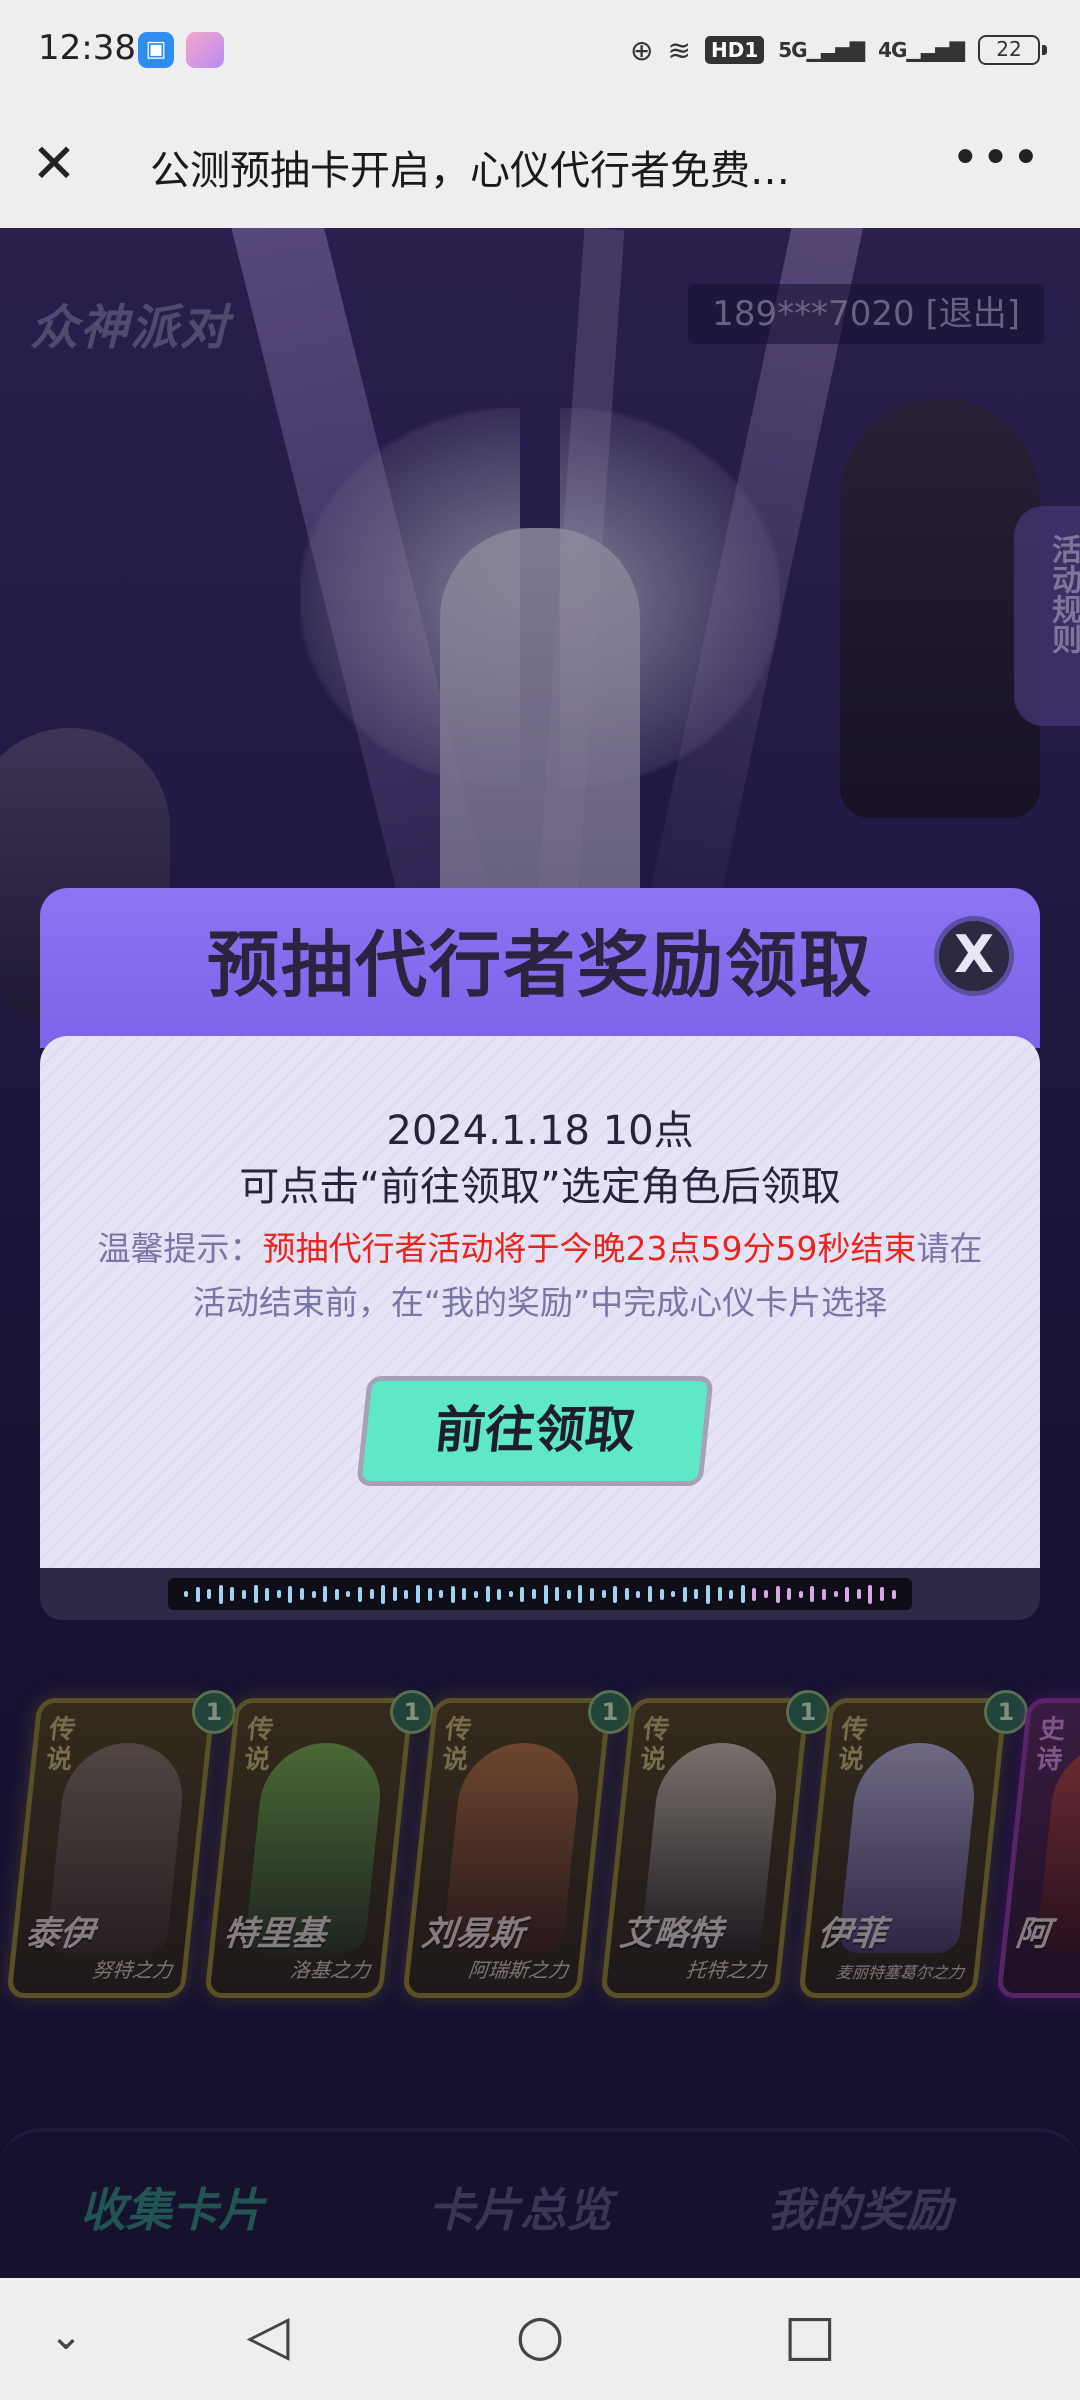  Describe the element at coordinates (996, 158) in the screenshot. I see `more-options-icon: •••` at that location.